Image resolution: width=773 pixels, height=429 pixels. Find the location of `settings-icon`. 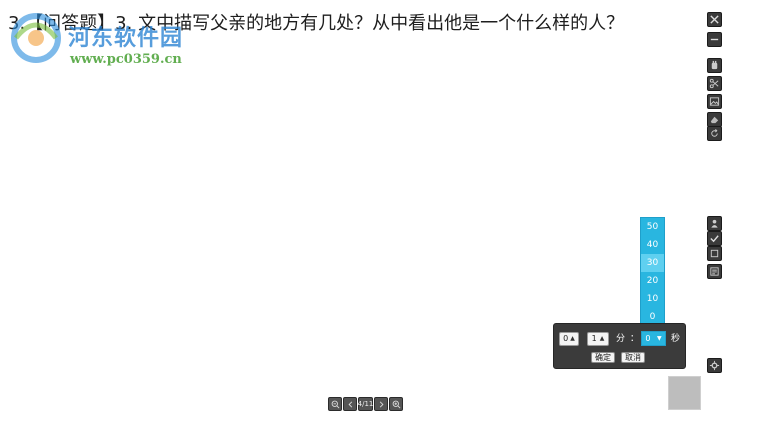

settings-icon is located at coordinates (714, 365).